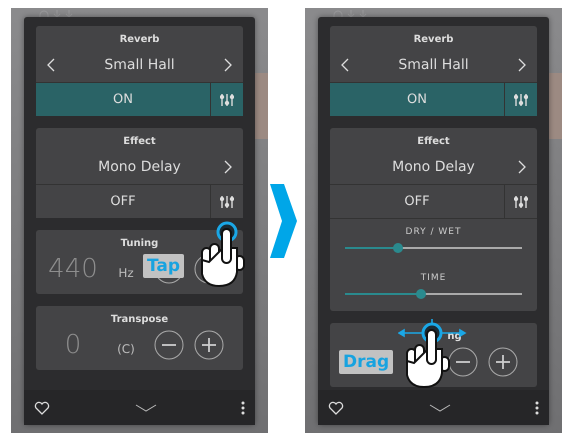 Image resolution: width=564 pixels, height=433 pixels. Describe the element at coordinates (366, 362) in the screenshot. I see `gesture-tooltip: Drag` at that location.